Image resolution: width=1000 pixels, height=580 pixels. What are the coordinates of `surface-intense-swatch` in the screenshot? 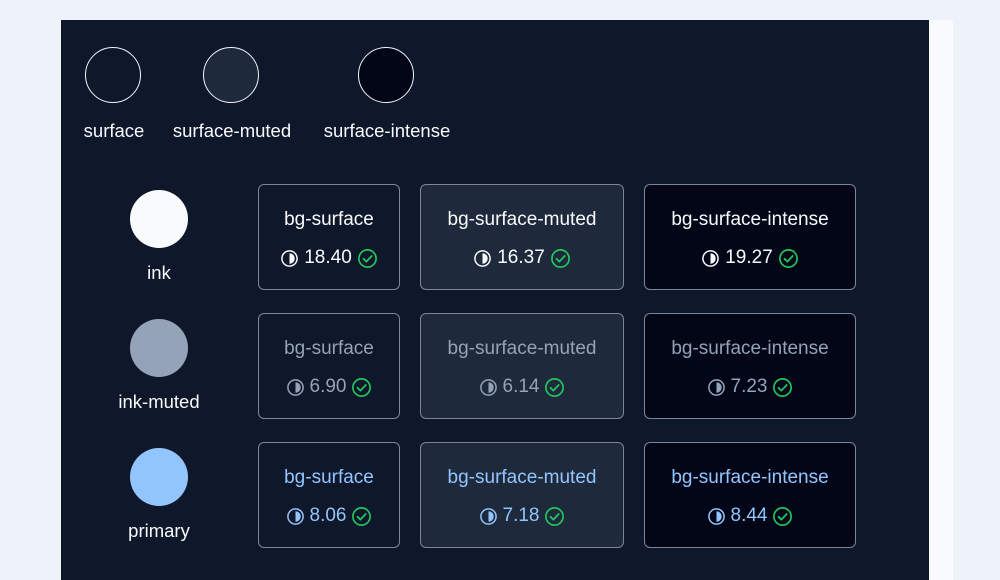 It's located at (386, 75).